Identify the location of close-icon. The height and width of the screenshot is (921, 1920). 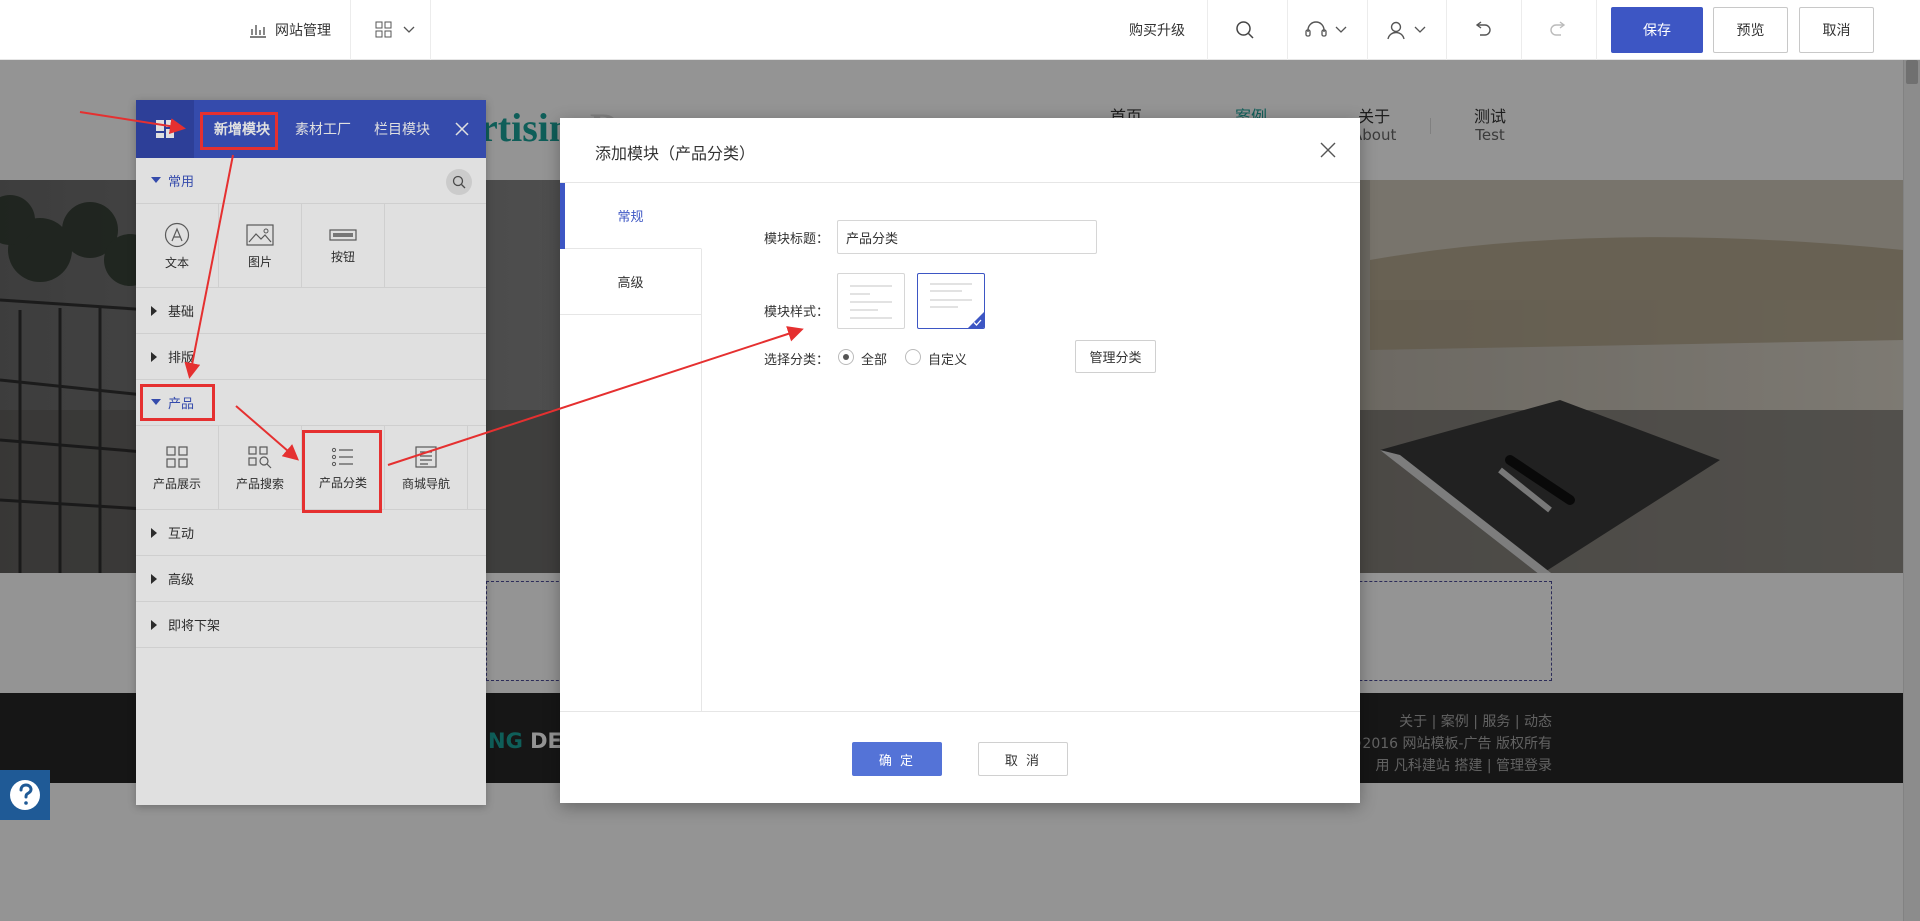
(1328, 150).